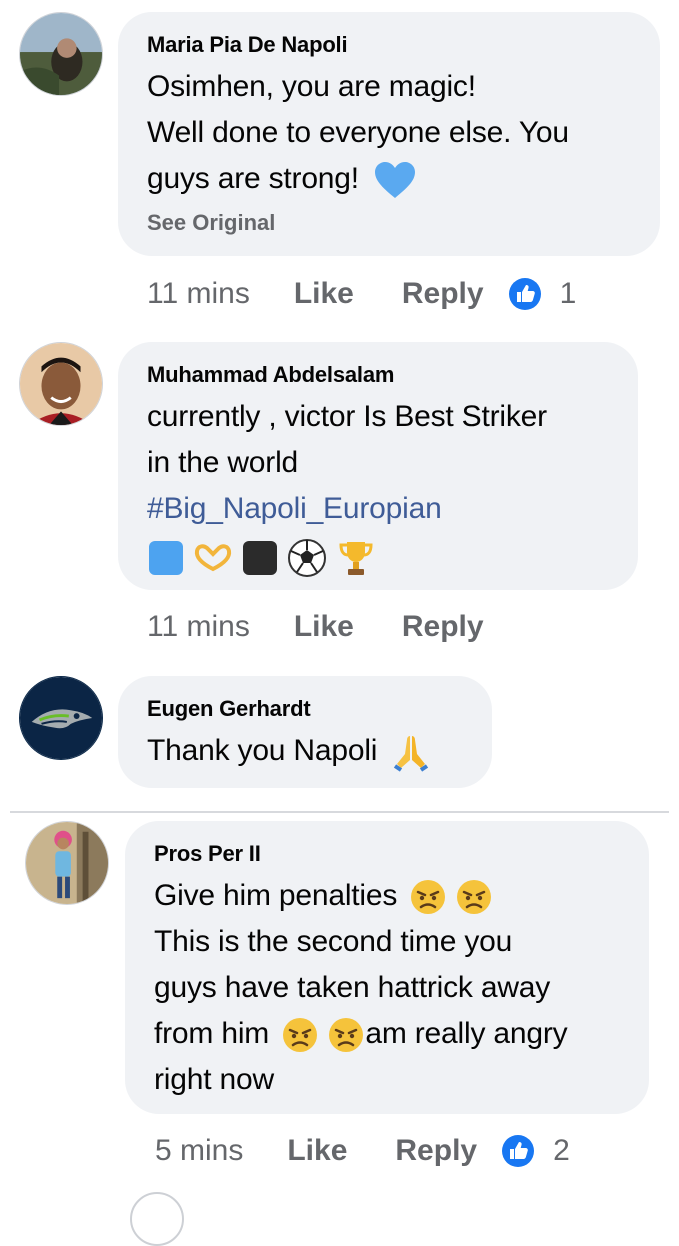 This screenshot has height=1246, width=679. I want to click on comment-bubble: Eugen Gerhardt Thank you Napoli, so click(305, 732).